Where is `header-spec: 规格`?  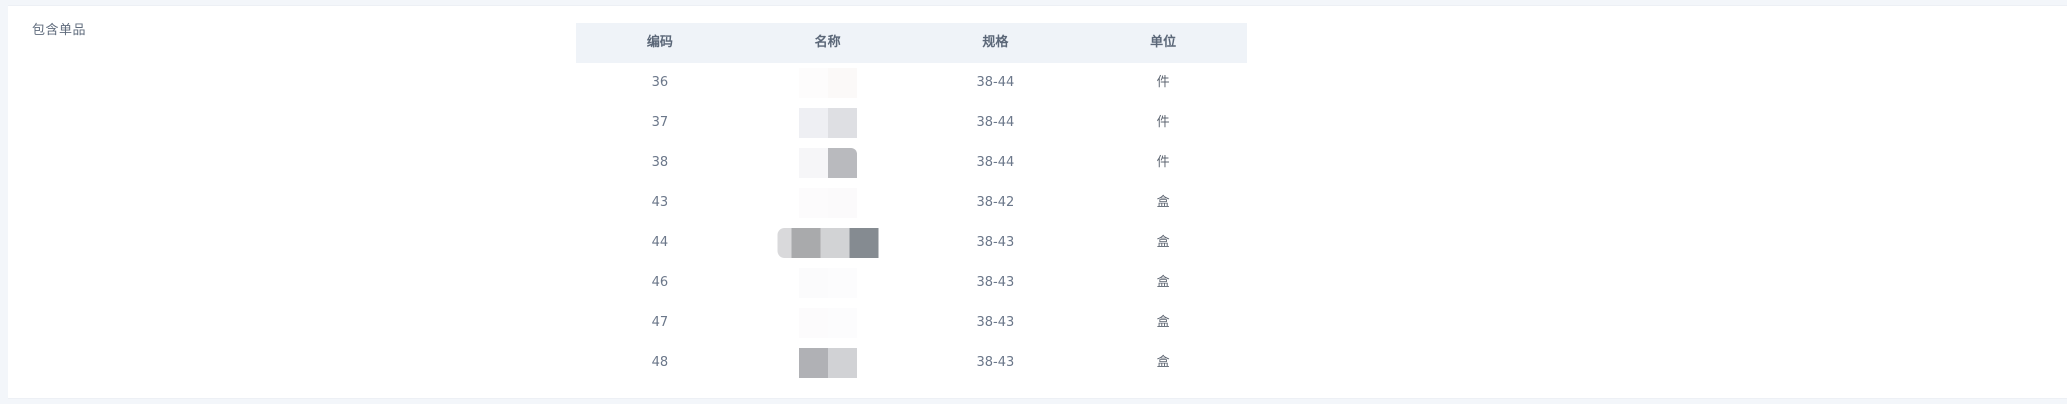
header-spec: 规格 is located at coordinates (995, 42).